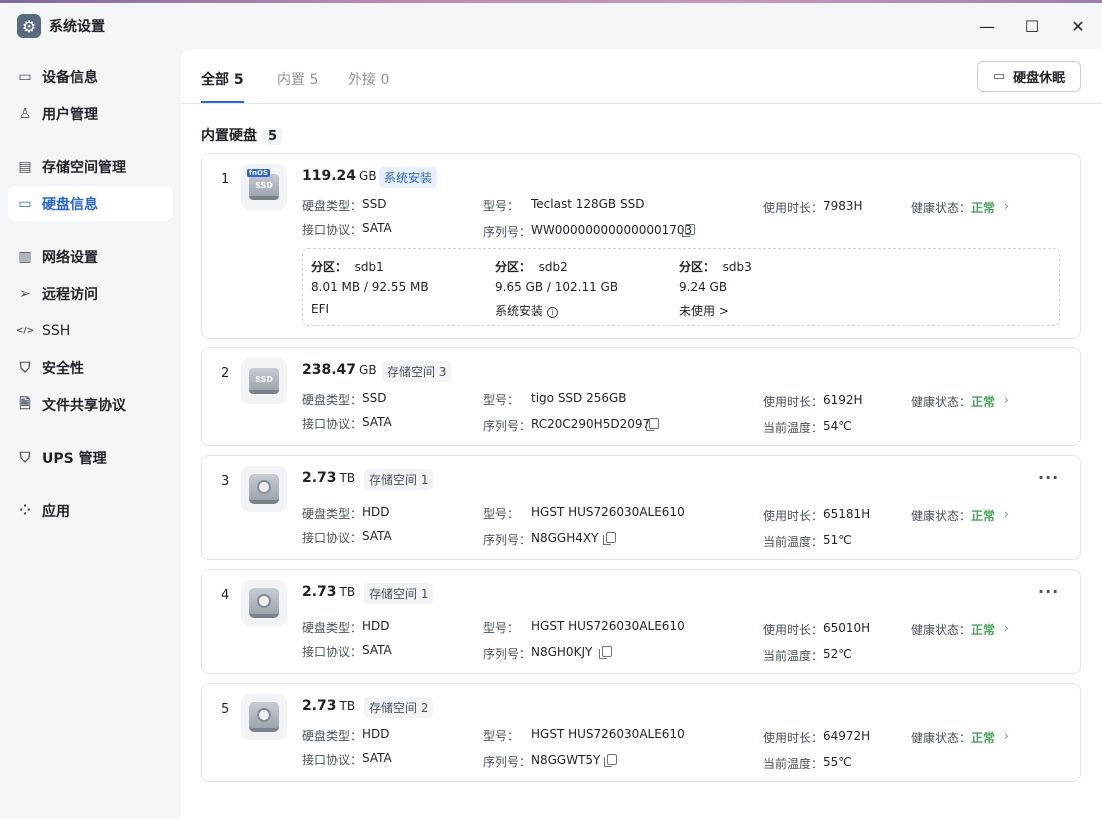 Image resolution: width=1102 pixels, height=819 pixels. Describe the element at coordinates (843, 206) in the screenshot. I see `disk-hours: 7983H` at that location.